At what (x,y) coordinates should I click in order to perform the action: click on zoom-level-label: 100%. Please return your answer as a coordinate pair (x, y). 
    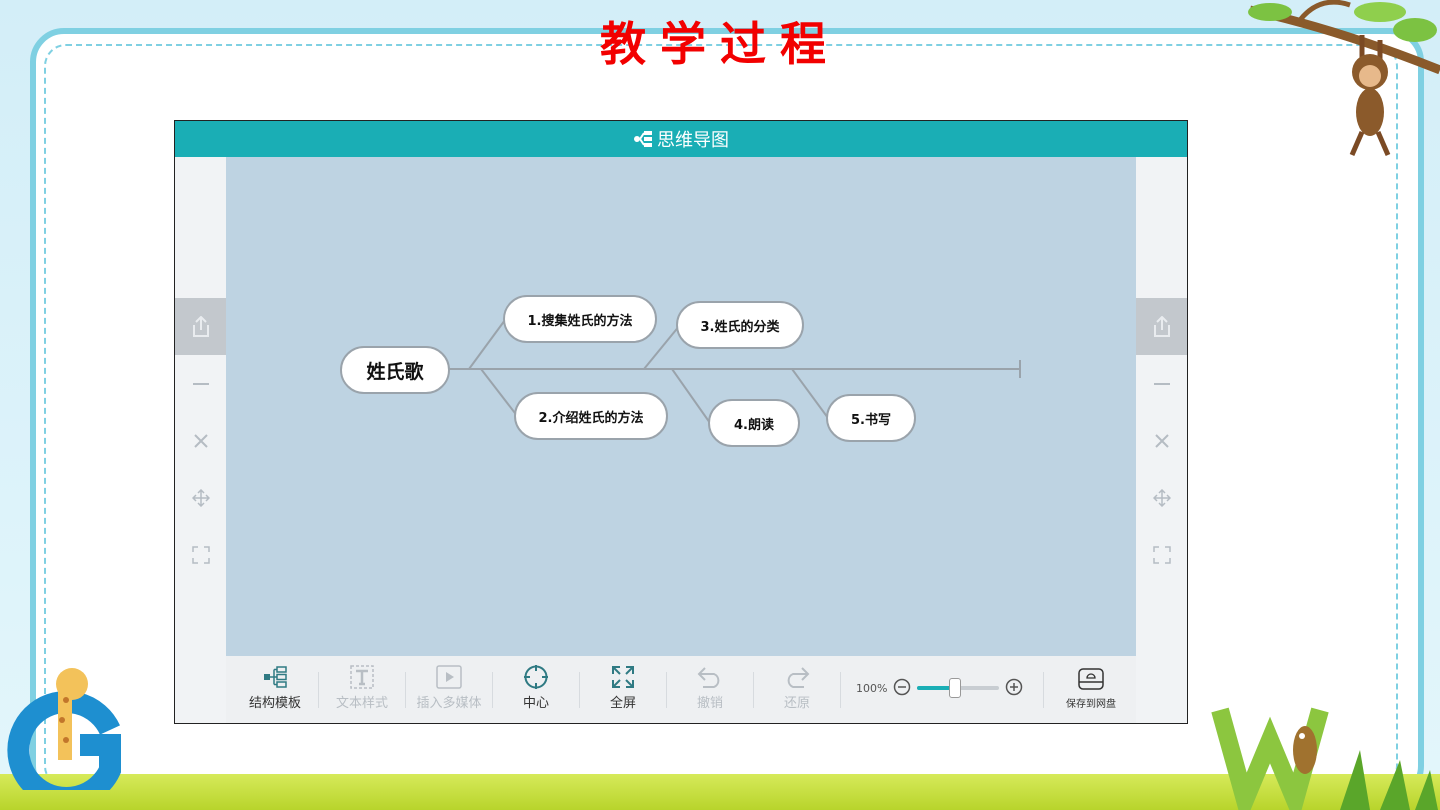
    Looking at the image, I should click on (872, 688).